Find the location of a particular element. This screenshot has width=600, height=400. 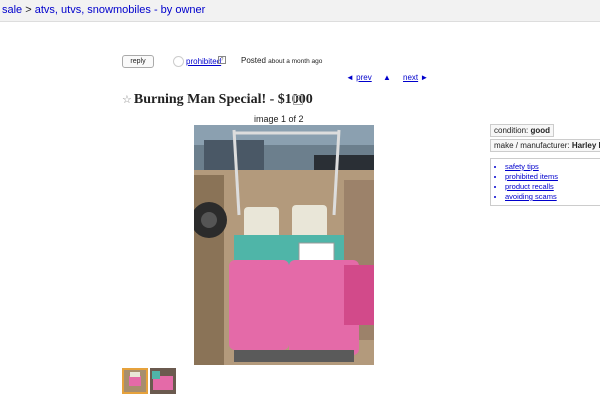

up-arrow-icon: ▲ is located at coordinates (387, 77).